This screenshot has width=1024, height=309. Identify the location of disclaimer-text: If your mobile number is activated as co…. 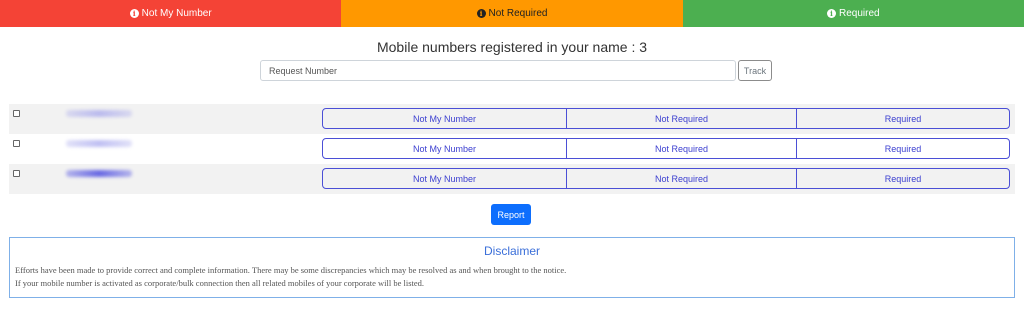
(220, 283).